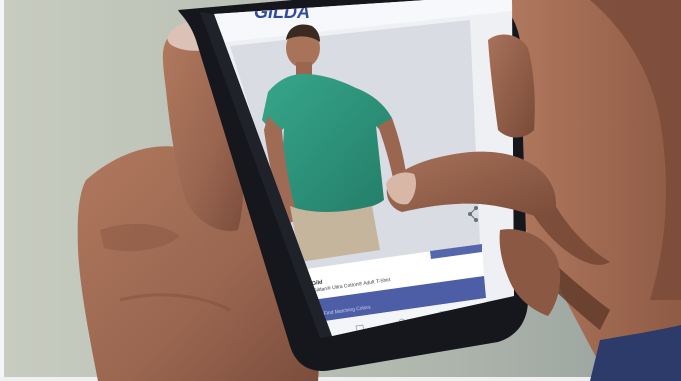  What do you see at coordinates (2, 190) in the screenshot?
I see `left-border` at bounding box center [2, 190].